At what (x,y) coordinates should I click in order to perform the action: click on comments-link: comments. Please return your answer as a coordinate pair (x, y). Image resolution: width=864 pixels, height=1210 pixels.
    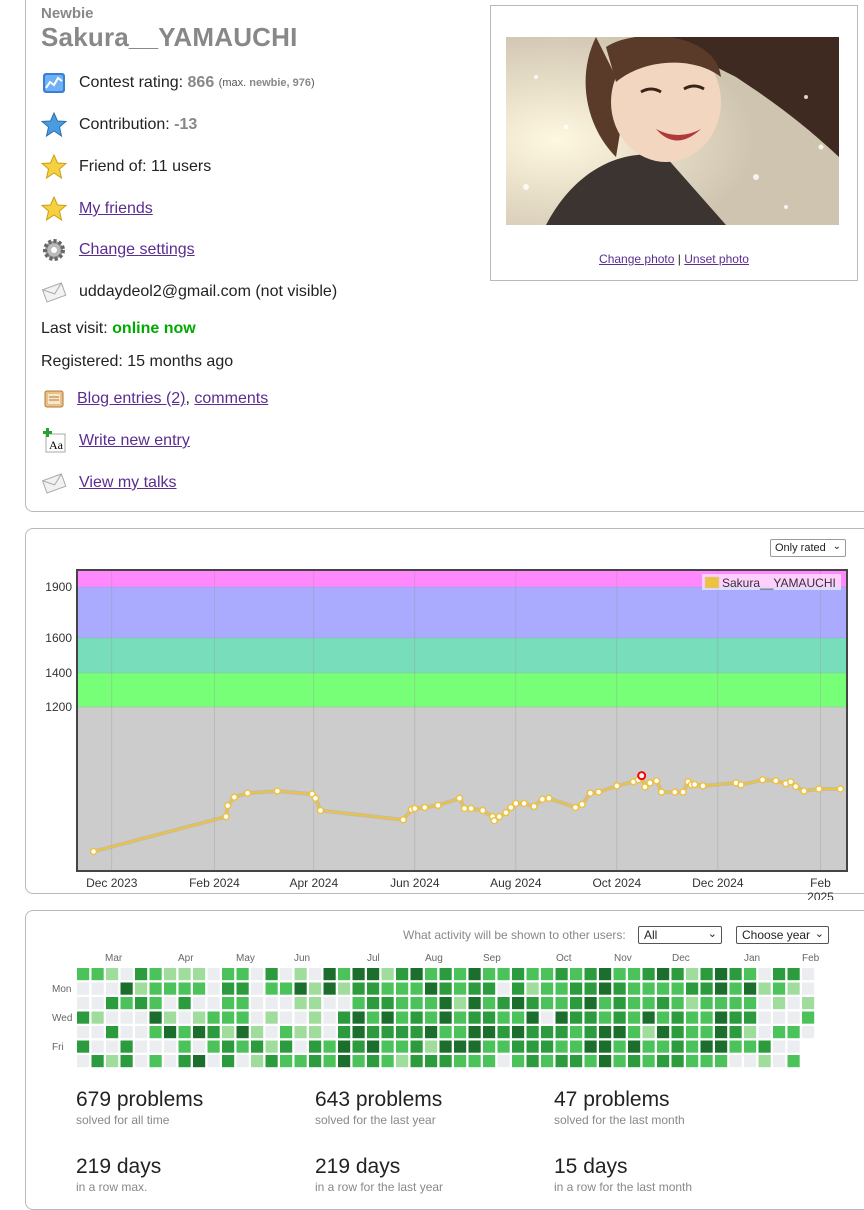
    Looking at the image, I should click on (231, 399).